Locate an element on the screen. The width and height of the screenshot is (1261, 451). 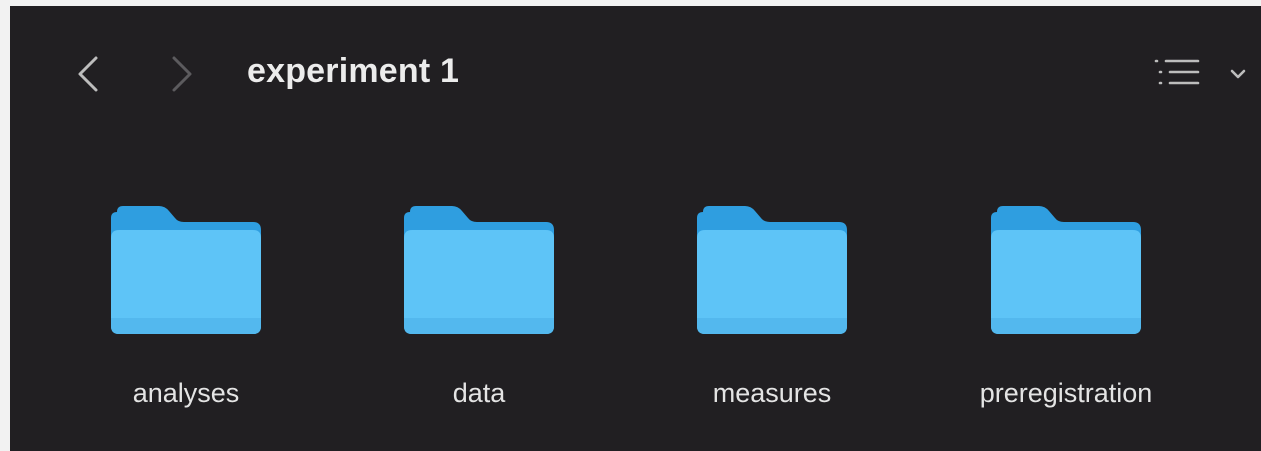
folder-item-measures: measures is located at coordinates (772, 311).